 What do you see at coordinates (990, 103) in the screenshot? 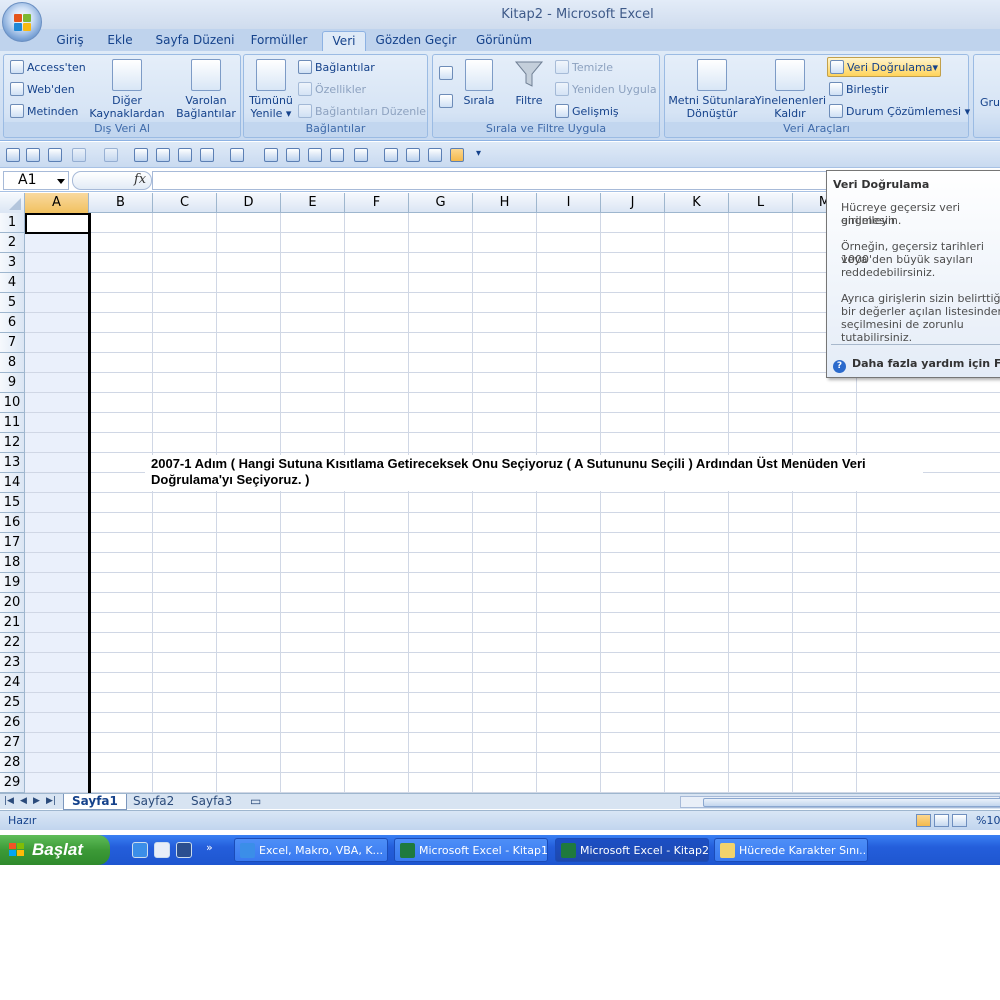
I see `group-button: Gru` at bounding box center [990, 103].